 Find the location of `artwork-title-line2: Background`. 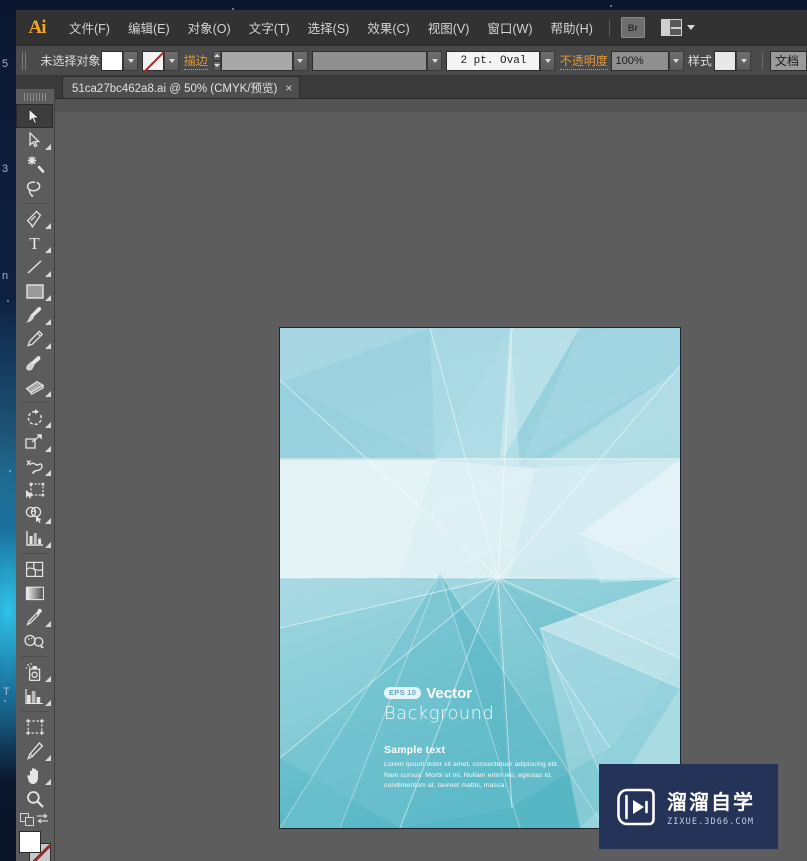

artwork-title-line2: Background is located at coordinates (439, 713).